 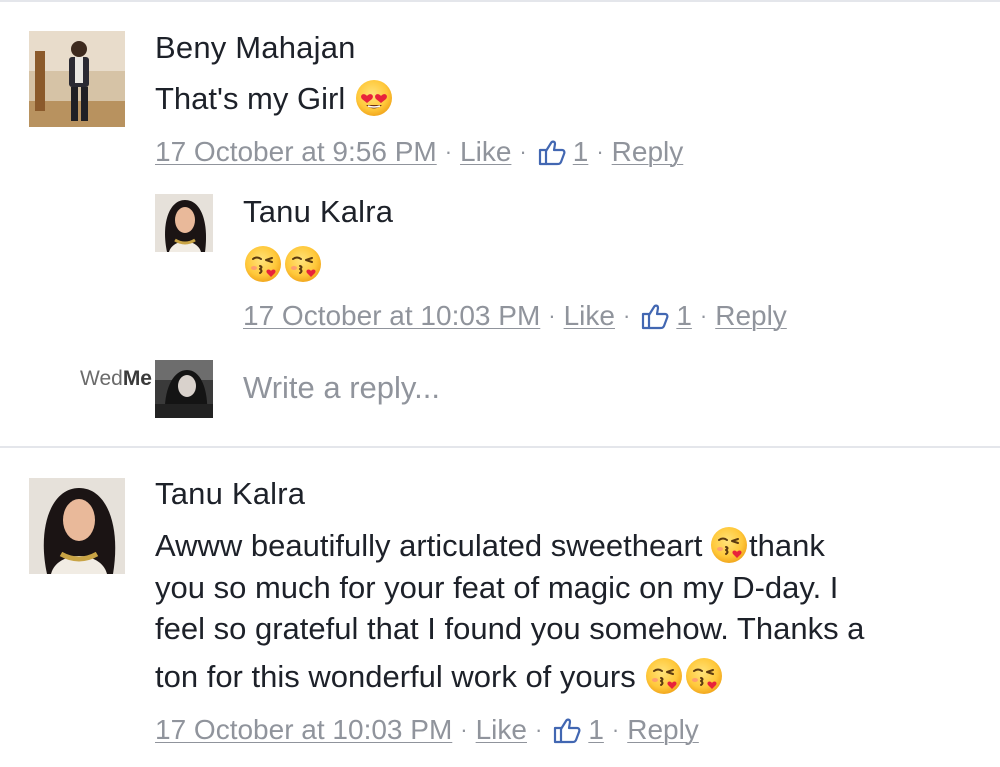 What do you see at coordinates (374, 98) in the screenshot?
I see `heart-eyes-emoji-icon` at bounding box center [374, 98].